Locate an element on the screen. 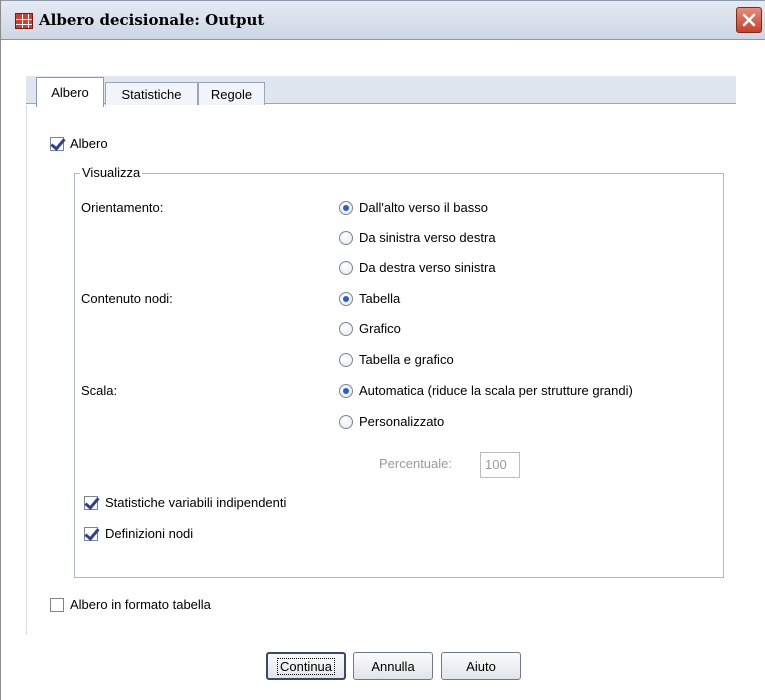 This screenshot has height=700, width=765. scale-label: Scala: is located at coordinates (99, 390).